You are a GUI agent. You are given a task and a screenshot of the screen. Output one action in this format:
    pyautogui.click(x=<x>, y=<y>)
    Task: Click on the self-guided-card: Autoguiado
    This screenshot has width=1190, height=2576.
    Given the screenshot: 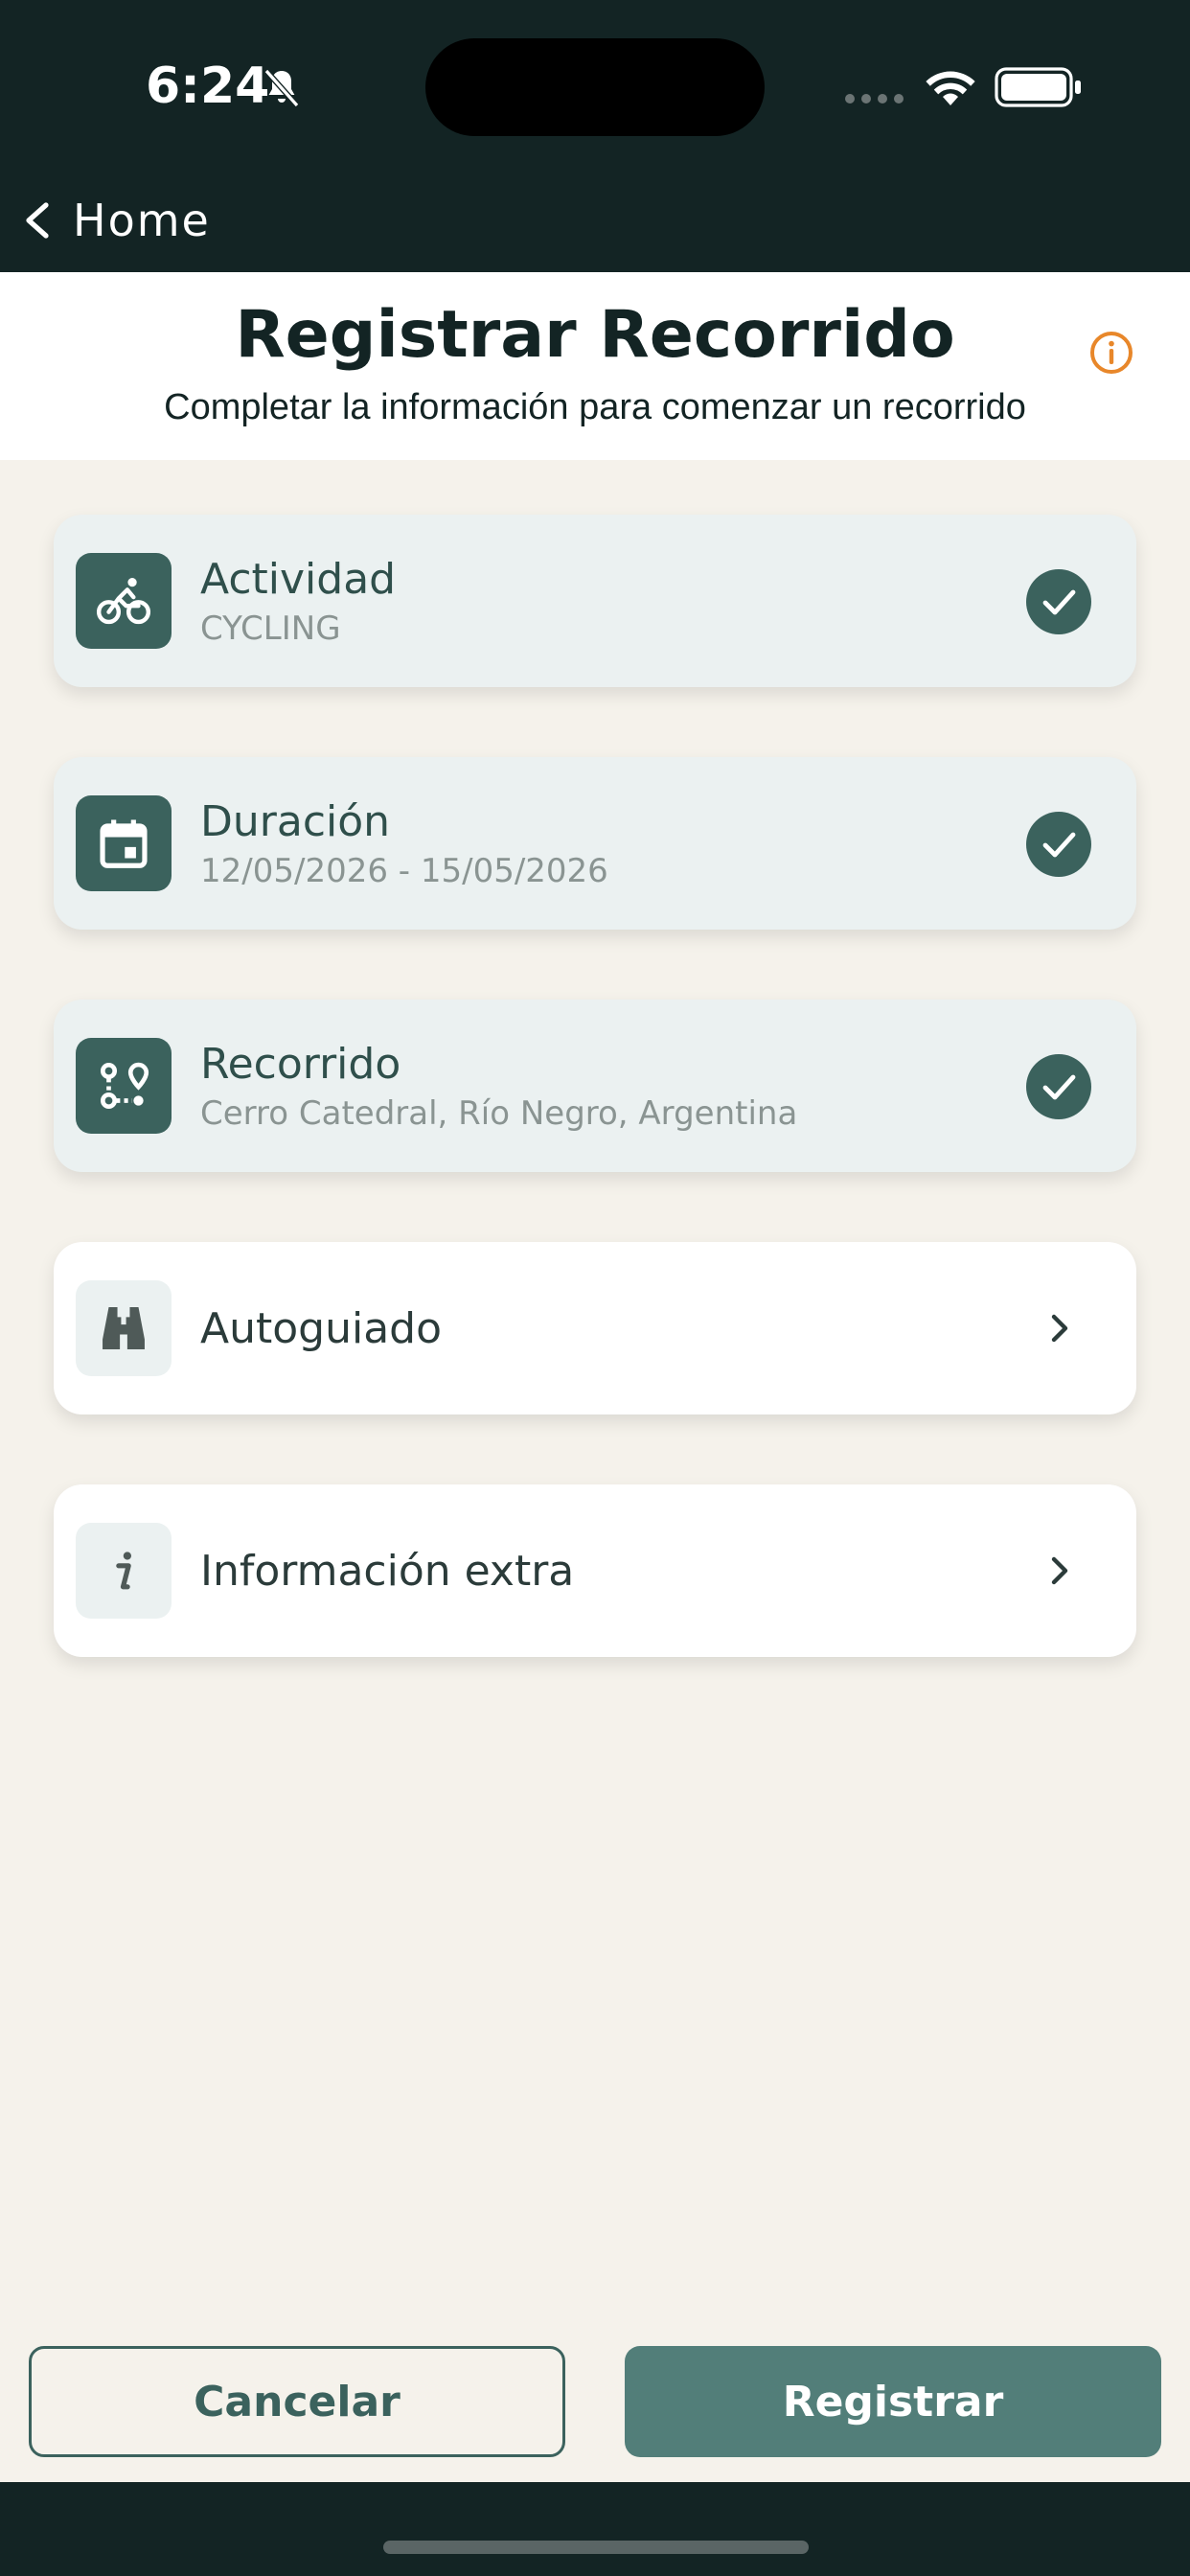 What is the action you would take?
    pyautogui.click(x=595, y=1328)
    